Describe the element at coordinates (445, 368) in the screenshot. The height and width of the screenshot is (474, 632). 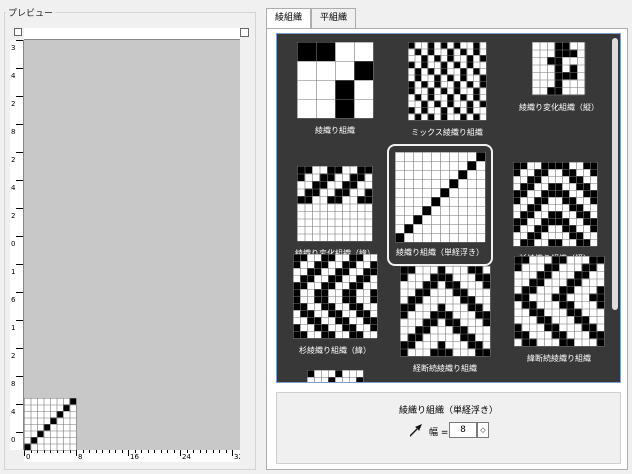
I see `weave-item-label: 経断続綾織り組織` at that location.